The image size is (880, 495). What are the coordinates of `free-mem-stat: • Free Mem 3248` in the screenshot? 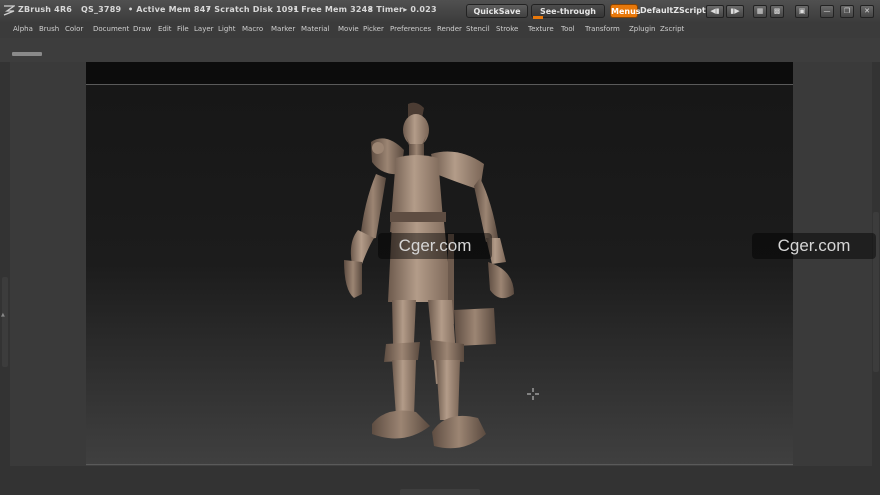 It's located at (333, 9).